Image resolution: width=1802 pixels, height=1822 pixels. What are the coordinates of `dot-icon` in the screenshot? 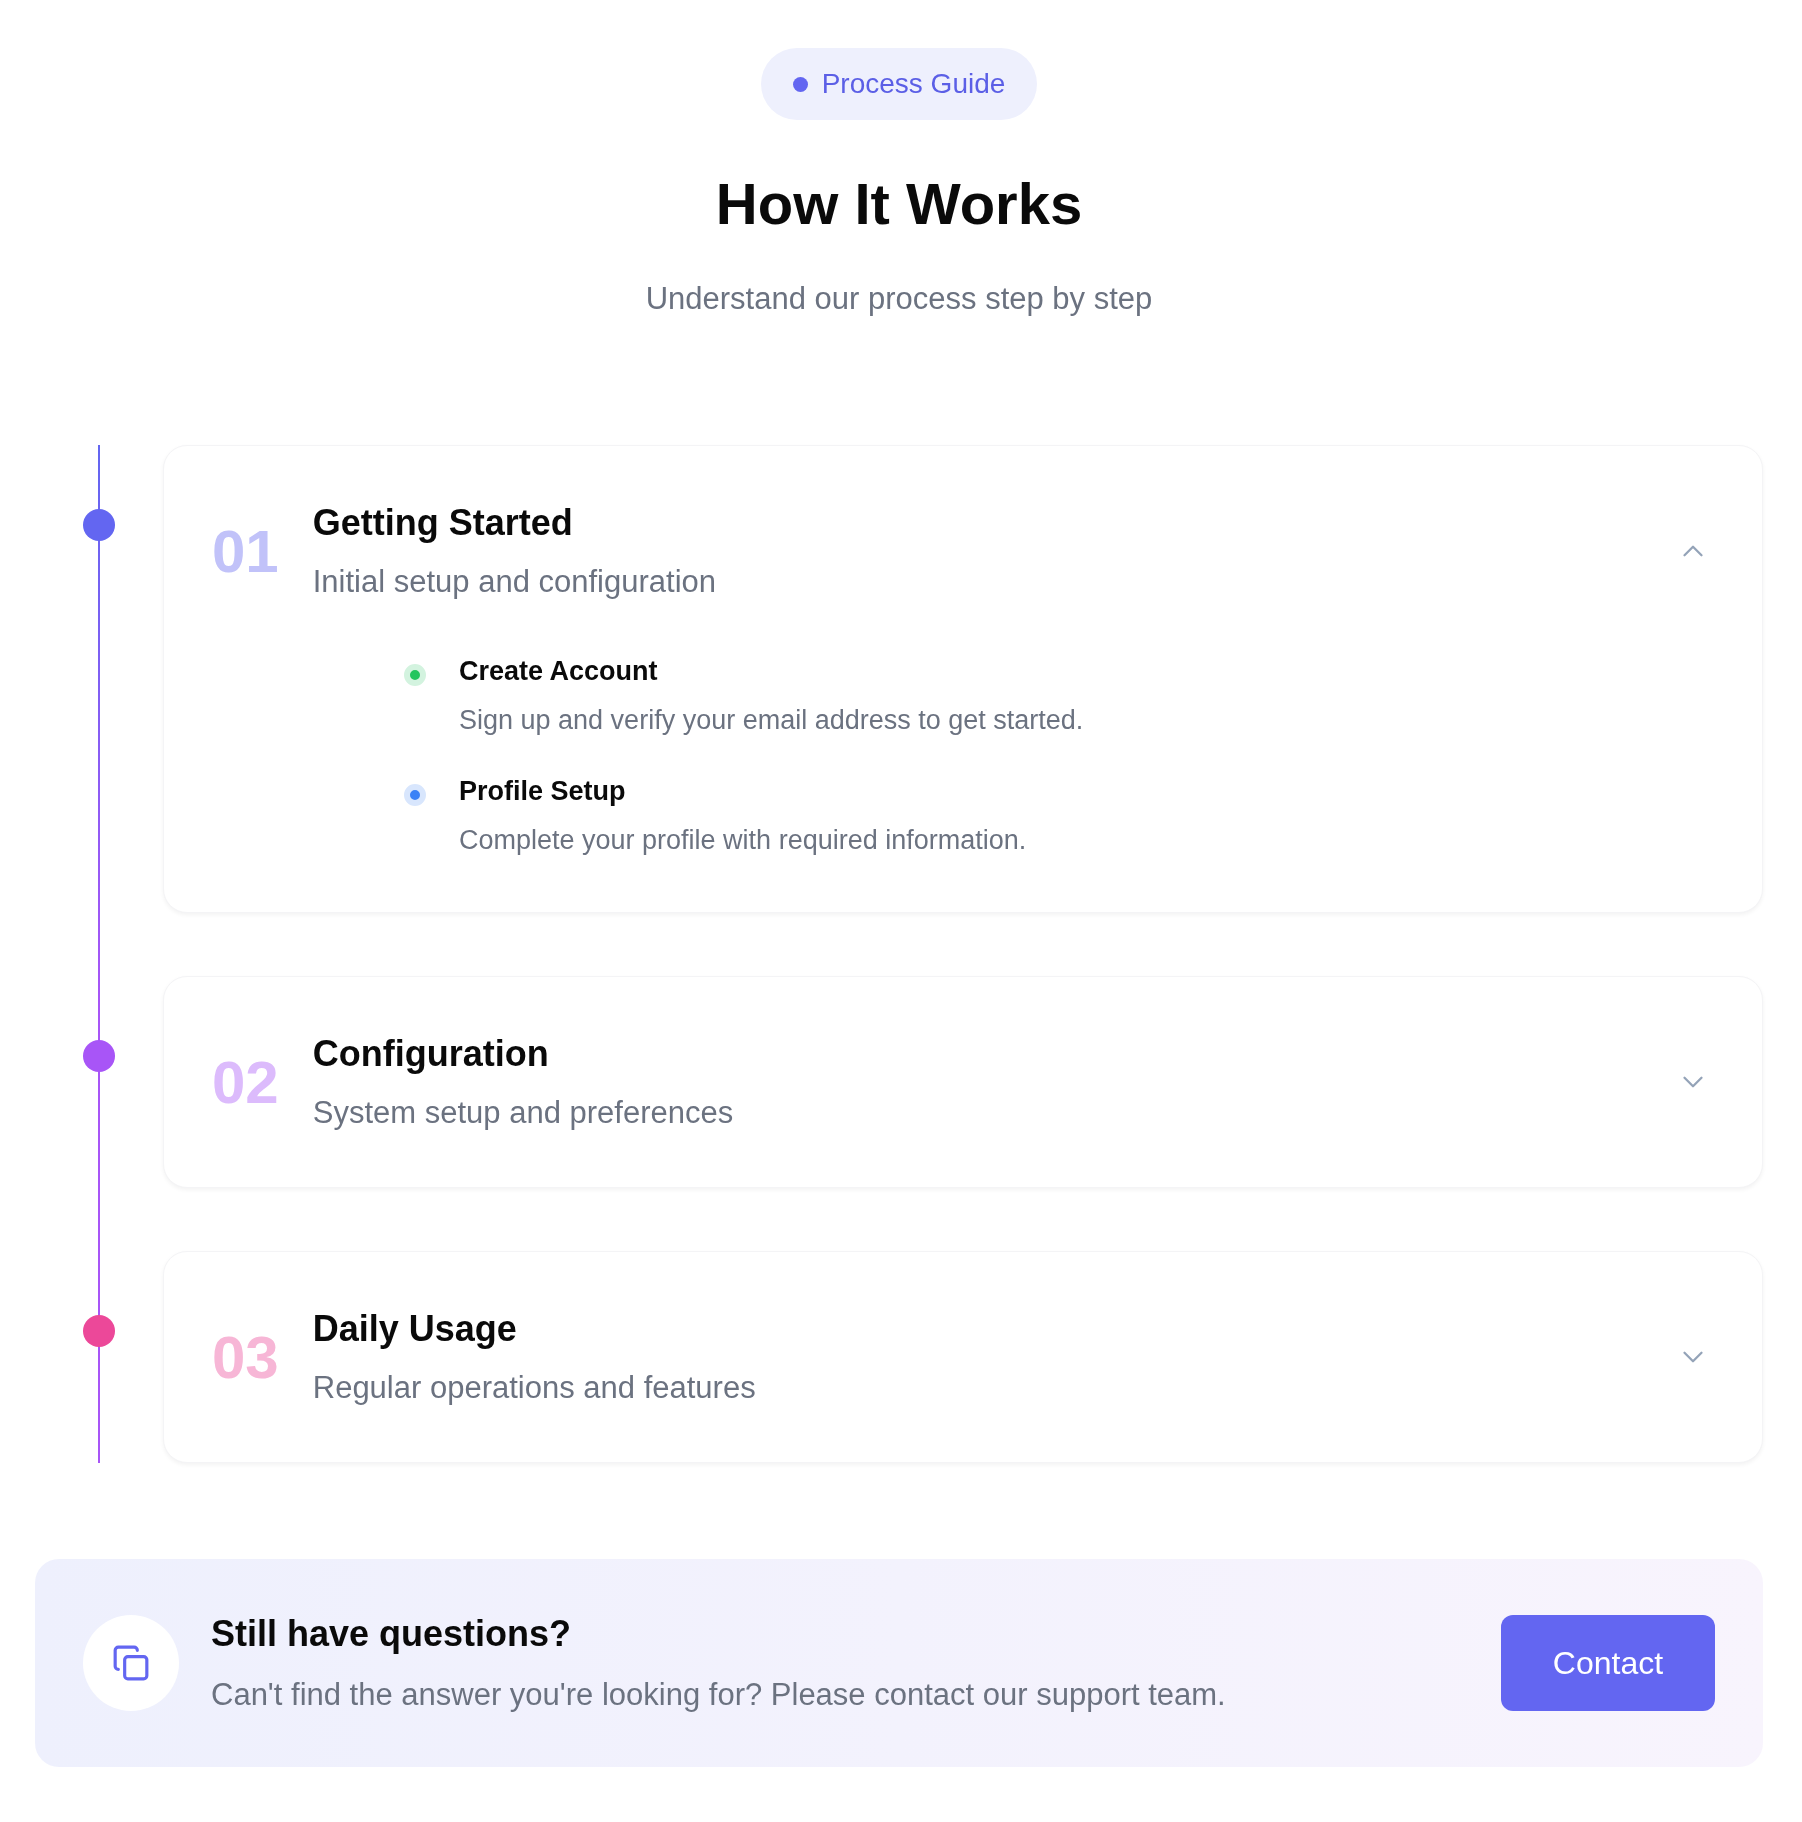 It's located at (800, 84).